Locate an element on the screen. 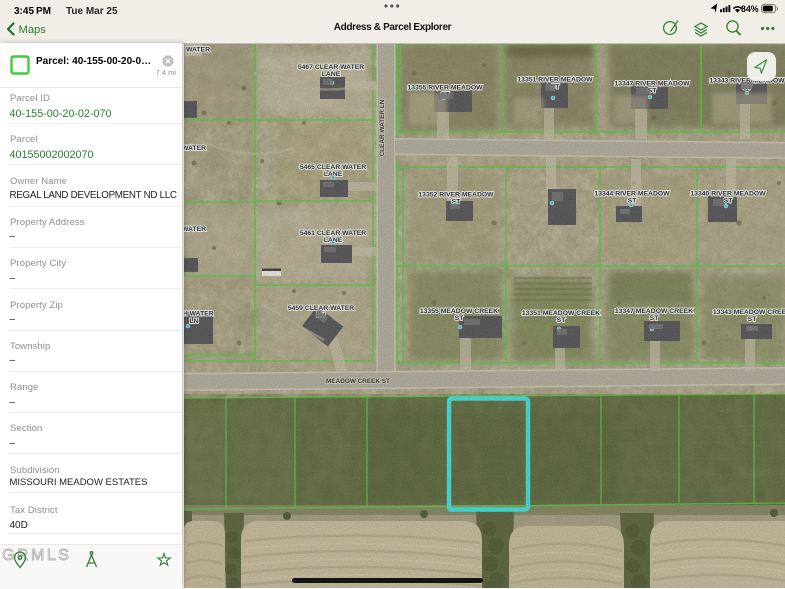  svg-text: 84% is located at coordinates (750, 9).